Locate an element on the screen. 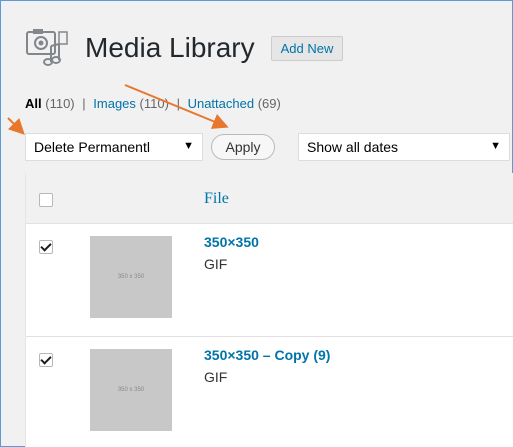  bulk-actions-select: Delete Permanentl ▼ is located at coordinates (114, 147).